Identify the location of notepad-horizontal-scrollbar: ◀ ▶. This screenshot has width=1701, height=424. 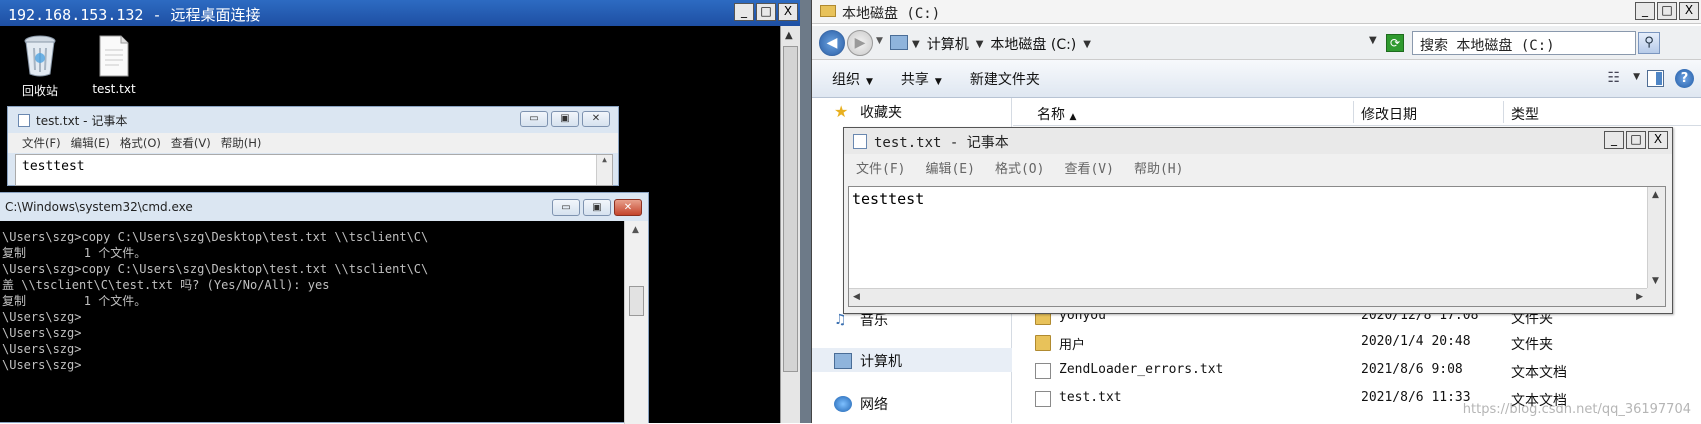
(1248, 297).